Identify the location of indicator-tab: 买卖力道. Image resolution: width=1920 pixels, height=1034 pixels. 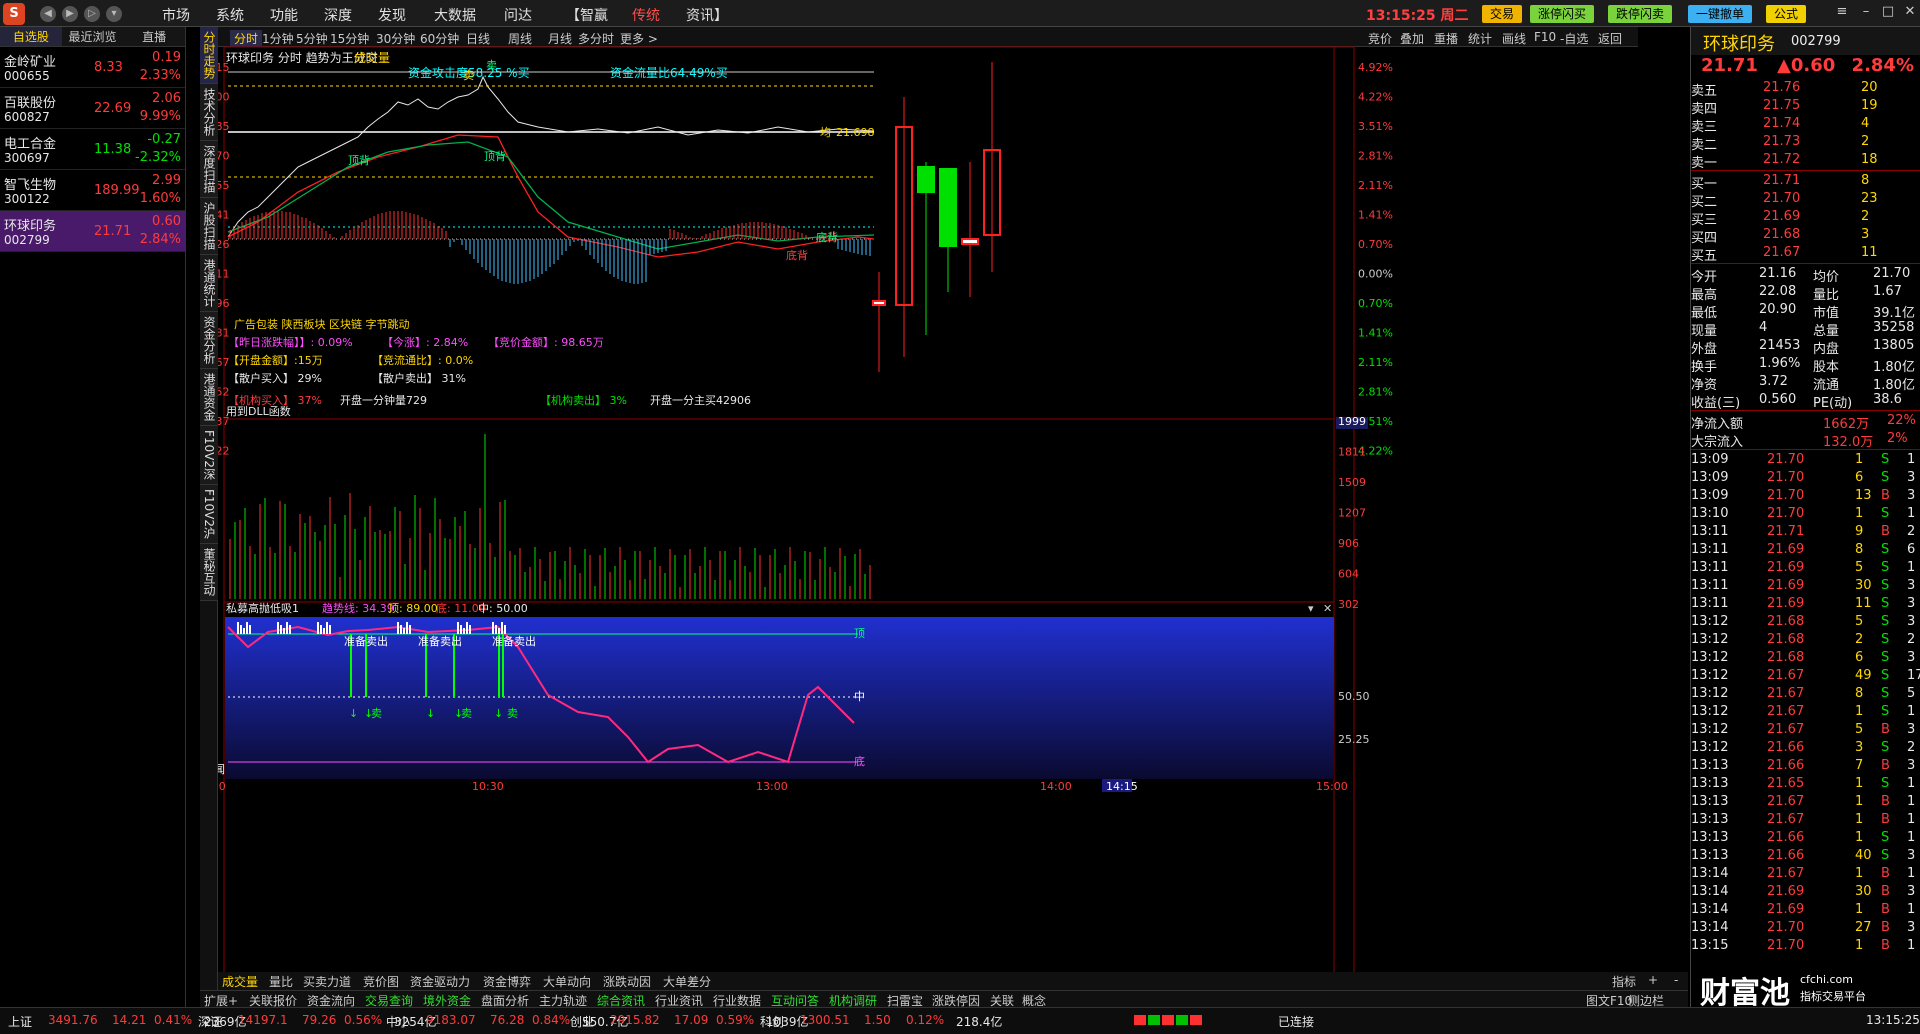
(327, 981).